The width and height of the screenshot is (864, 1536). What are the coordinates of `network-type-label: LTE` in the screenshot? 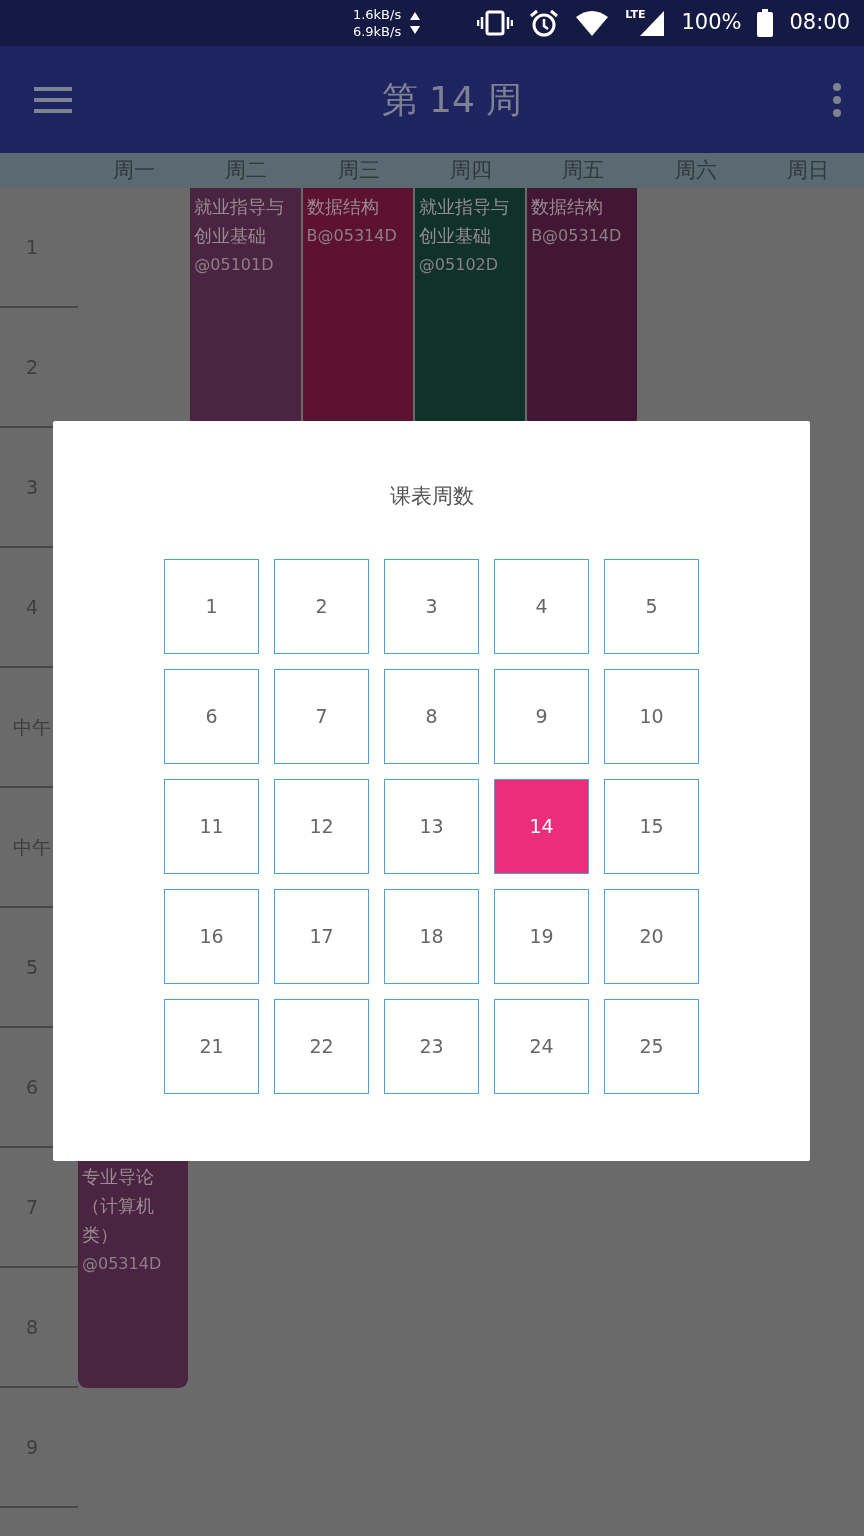 It's located at (635, 15).